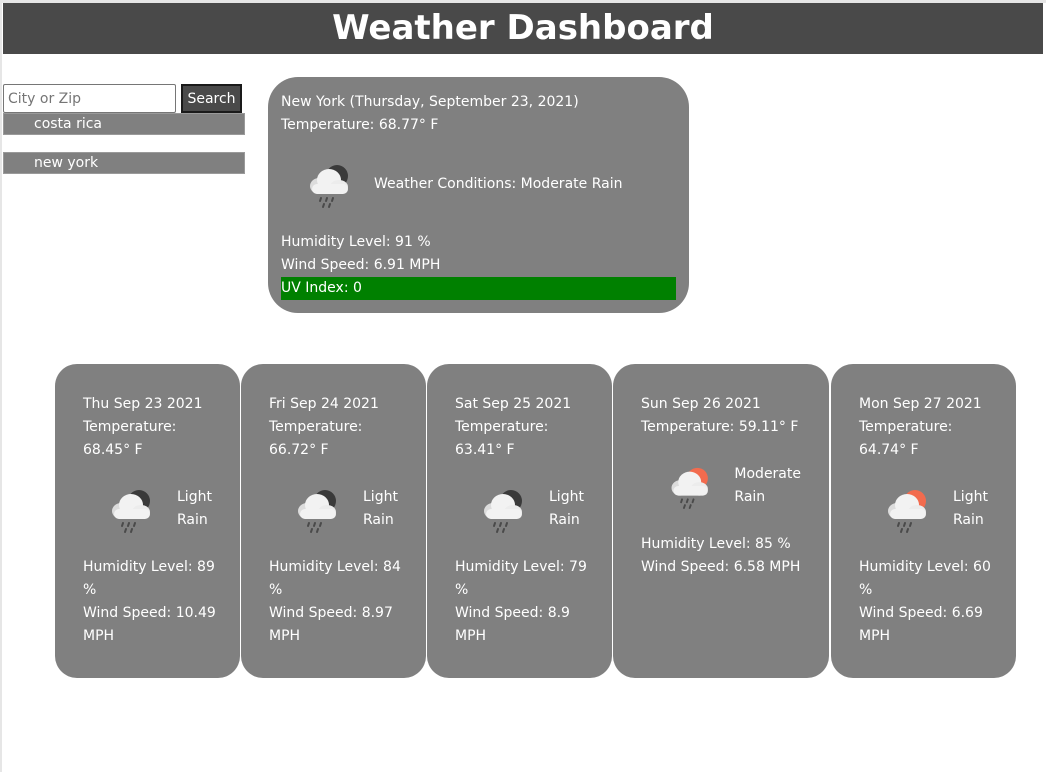 The width and height of the screenshot is (1046, 772). Describe the element at coordinates (360, 125) in the screenshot. I see `current-temperature: Temperature: 68.77° F` at that location.